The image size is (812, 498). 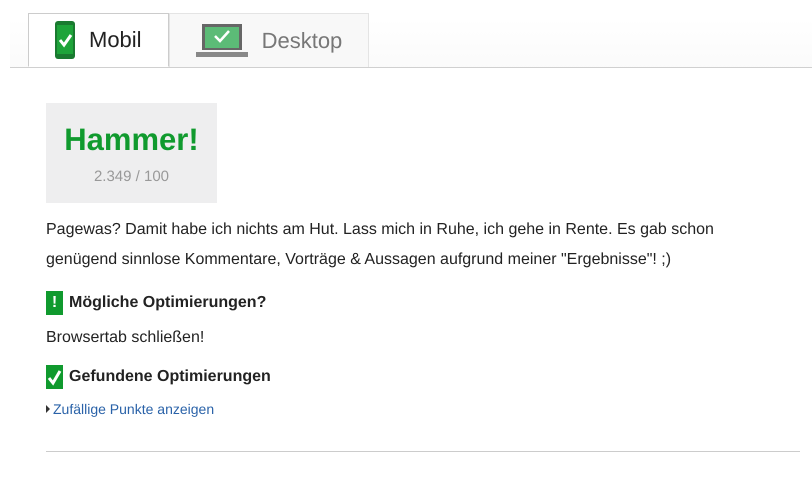 I want to click on warning-badge: !, so click(x=54, y=303).